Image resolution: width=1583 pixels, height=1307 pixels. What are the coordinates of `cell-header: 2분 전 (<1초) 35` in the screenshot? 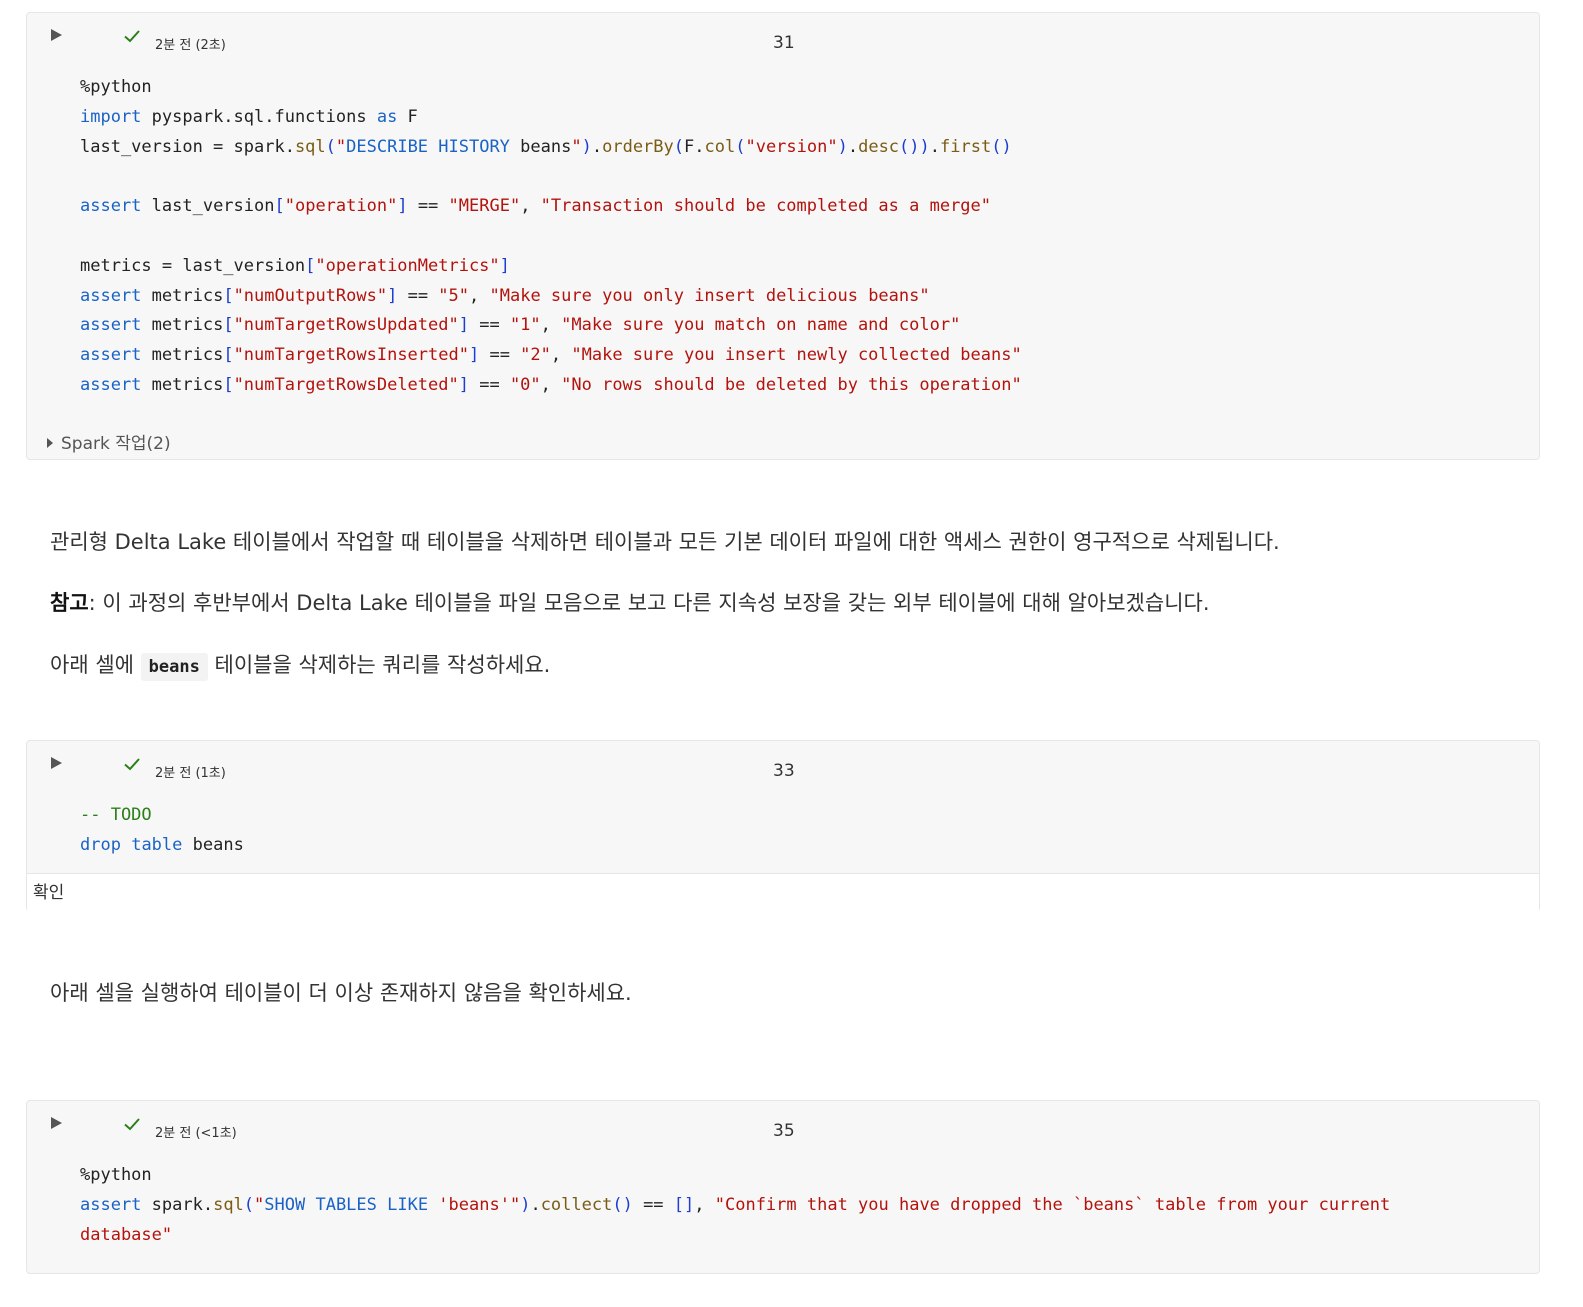 It's located at (783, 1123).